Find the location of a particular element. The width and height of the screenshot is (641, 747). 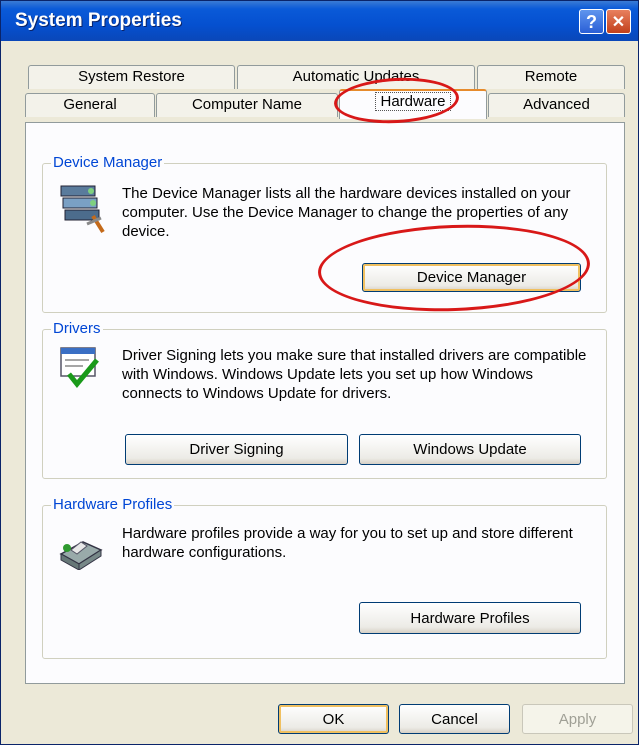

tab-remote: Remote is located at coordinates (551, 77).